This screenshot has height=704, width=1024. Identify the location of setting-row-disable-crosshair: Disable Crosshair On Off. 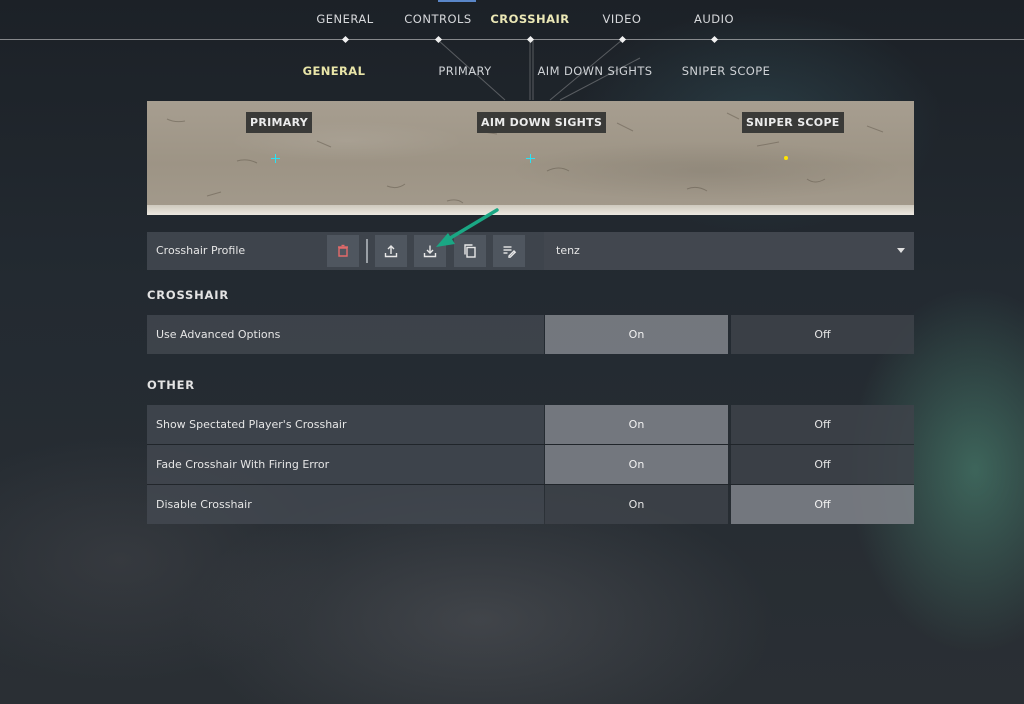
(530, 504).